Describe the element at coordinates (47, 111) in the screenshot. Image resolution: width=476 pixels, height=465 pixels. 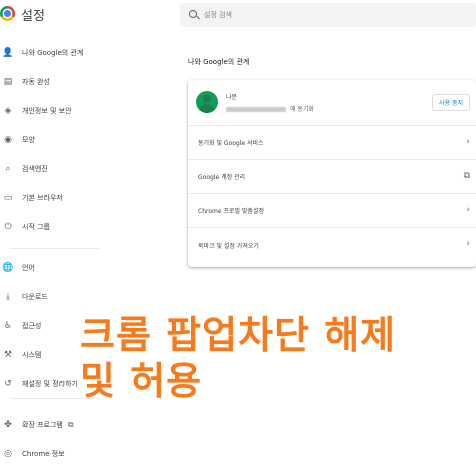
I see `sidebar-item-label: 개인정보 및 보안` at that location.